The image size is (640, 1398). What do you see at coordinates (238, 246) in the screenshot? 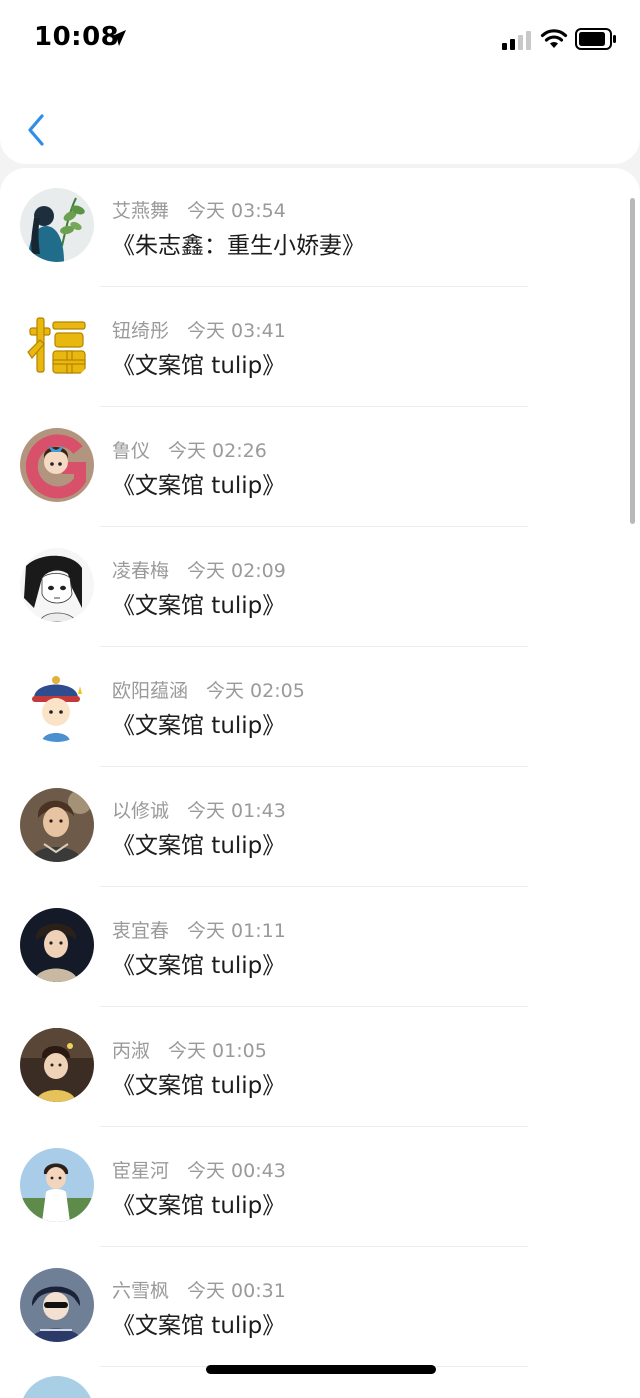
I see `comment-text: 《朱志鑫：重生小娇妻》` at bounding box center [238, 246].